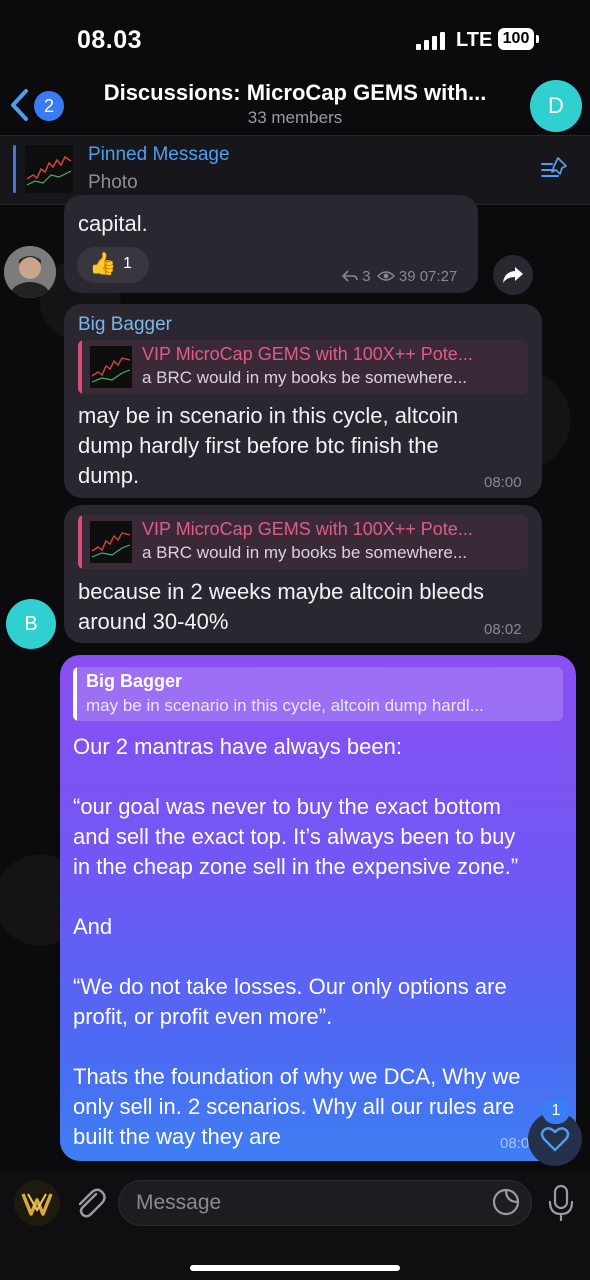 The image size is (590, 1280). I want to click on status-bar: 08.03 LTE 100, so click(295, 40).